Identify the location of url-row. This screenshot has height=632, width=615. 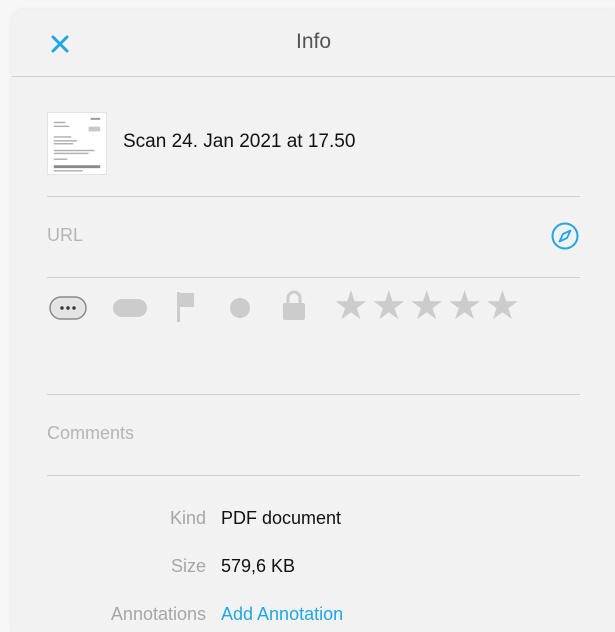
(313, 237).